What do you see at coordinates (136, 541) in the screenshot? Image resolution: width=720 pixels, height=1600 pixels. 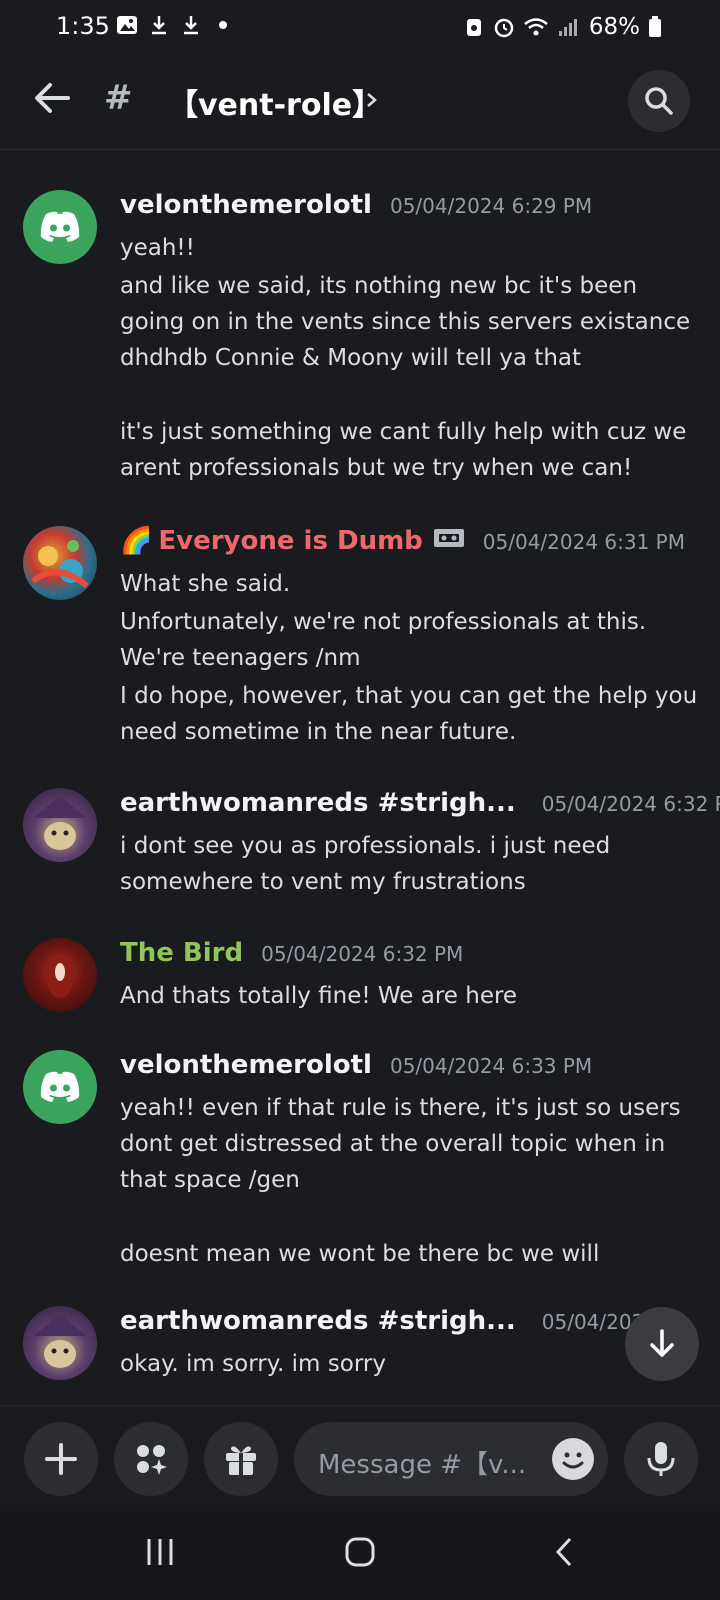 I see `rainbow-icon: 🌈` at bounding box center [136, 541].